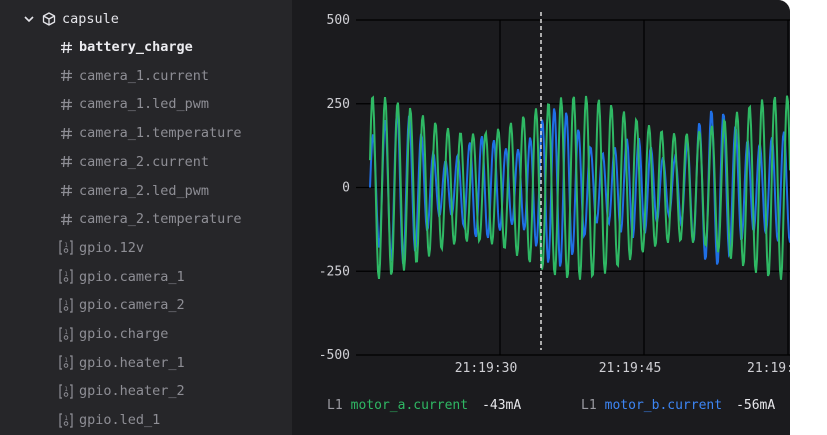  What do you see at coordinates (160, 219) in the screenshot?
I see `tree-item-label: camera_2.temperature` at bounding box center [160, 219].